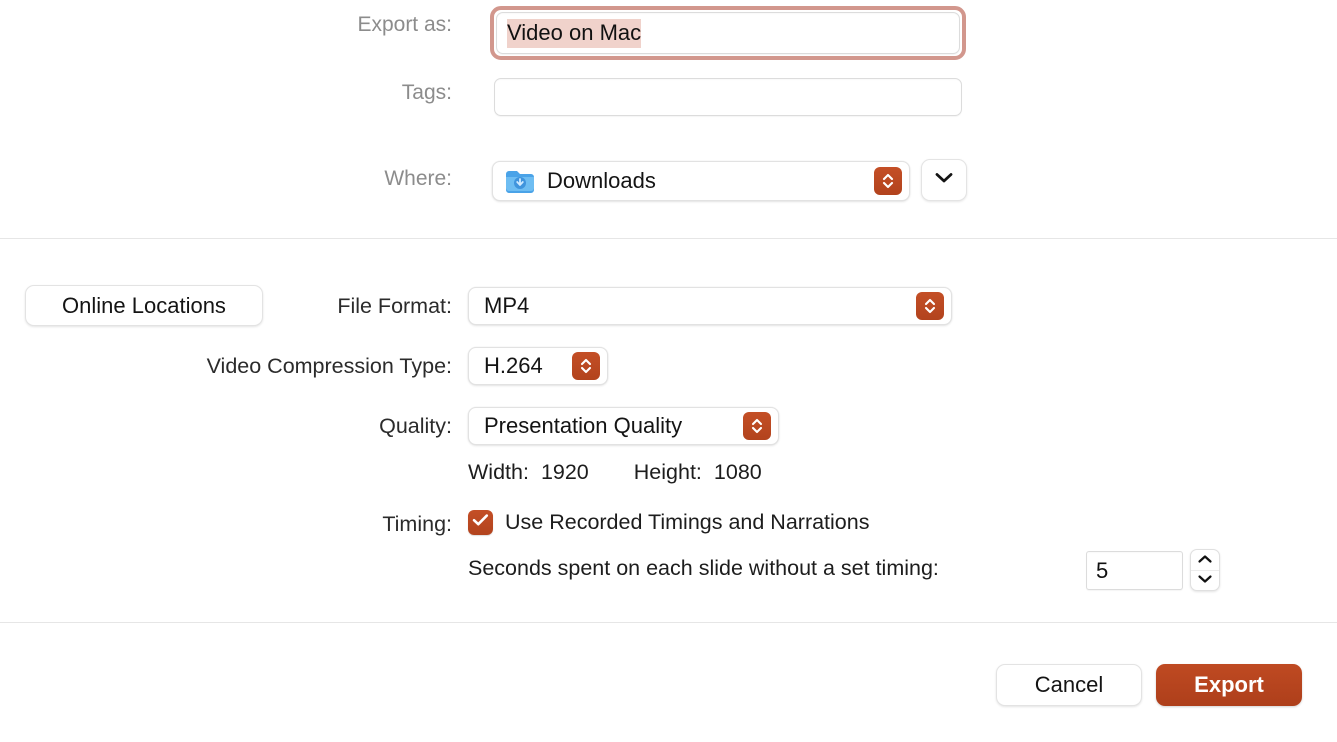 The width and height of the screenshot is (1337, 742). Describe the element at coordinates (426, 92) in the screenshot. I see `tags-label: Tags:` at that location.